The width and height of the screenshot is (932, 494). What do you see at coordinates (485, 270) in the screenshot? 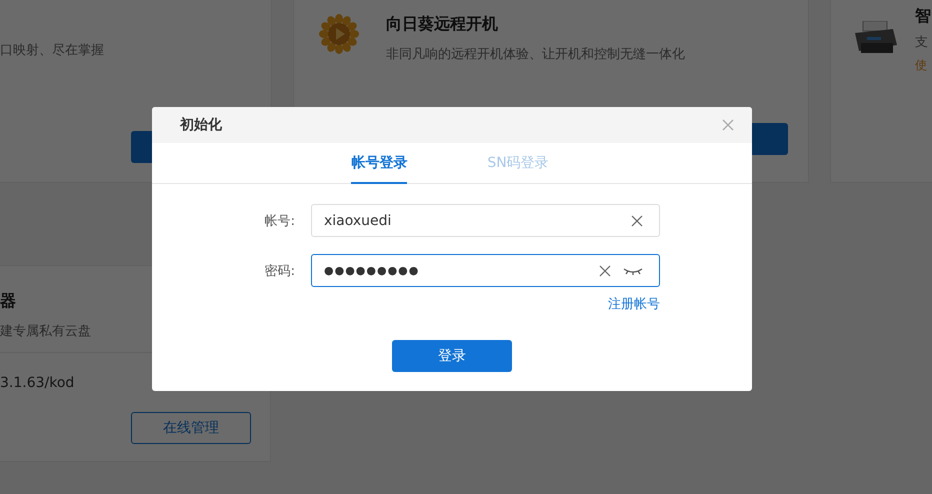
I see `password-field: ●●●●●●●●●` at bounding box center [485, 270].